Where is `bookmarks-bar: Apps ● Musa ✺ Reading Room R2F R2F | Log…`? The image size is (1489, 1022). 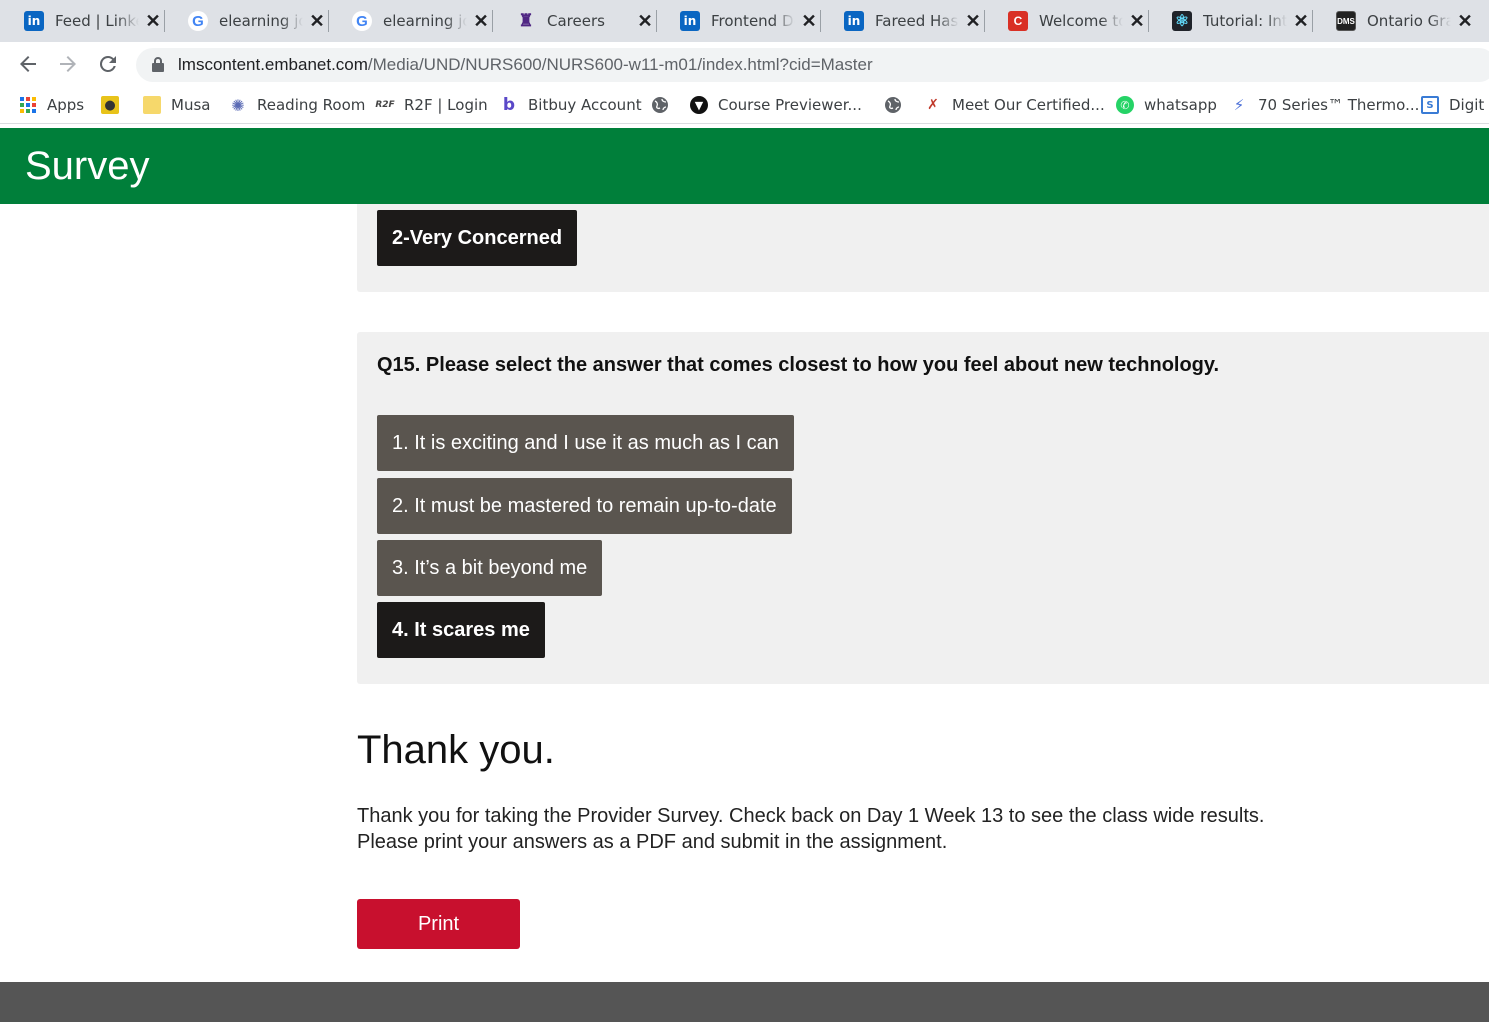
bookmarks-bar: Apps ● Musa ✺ Reading Room R2F R2F | Log… is located at coordinates (744, 105).